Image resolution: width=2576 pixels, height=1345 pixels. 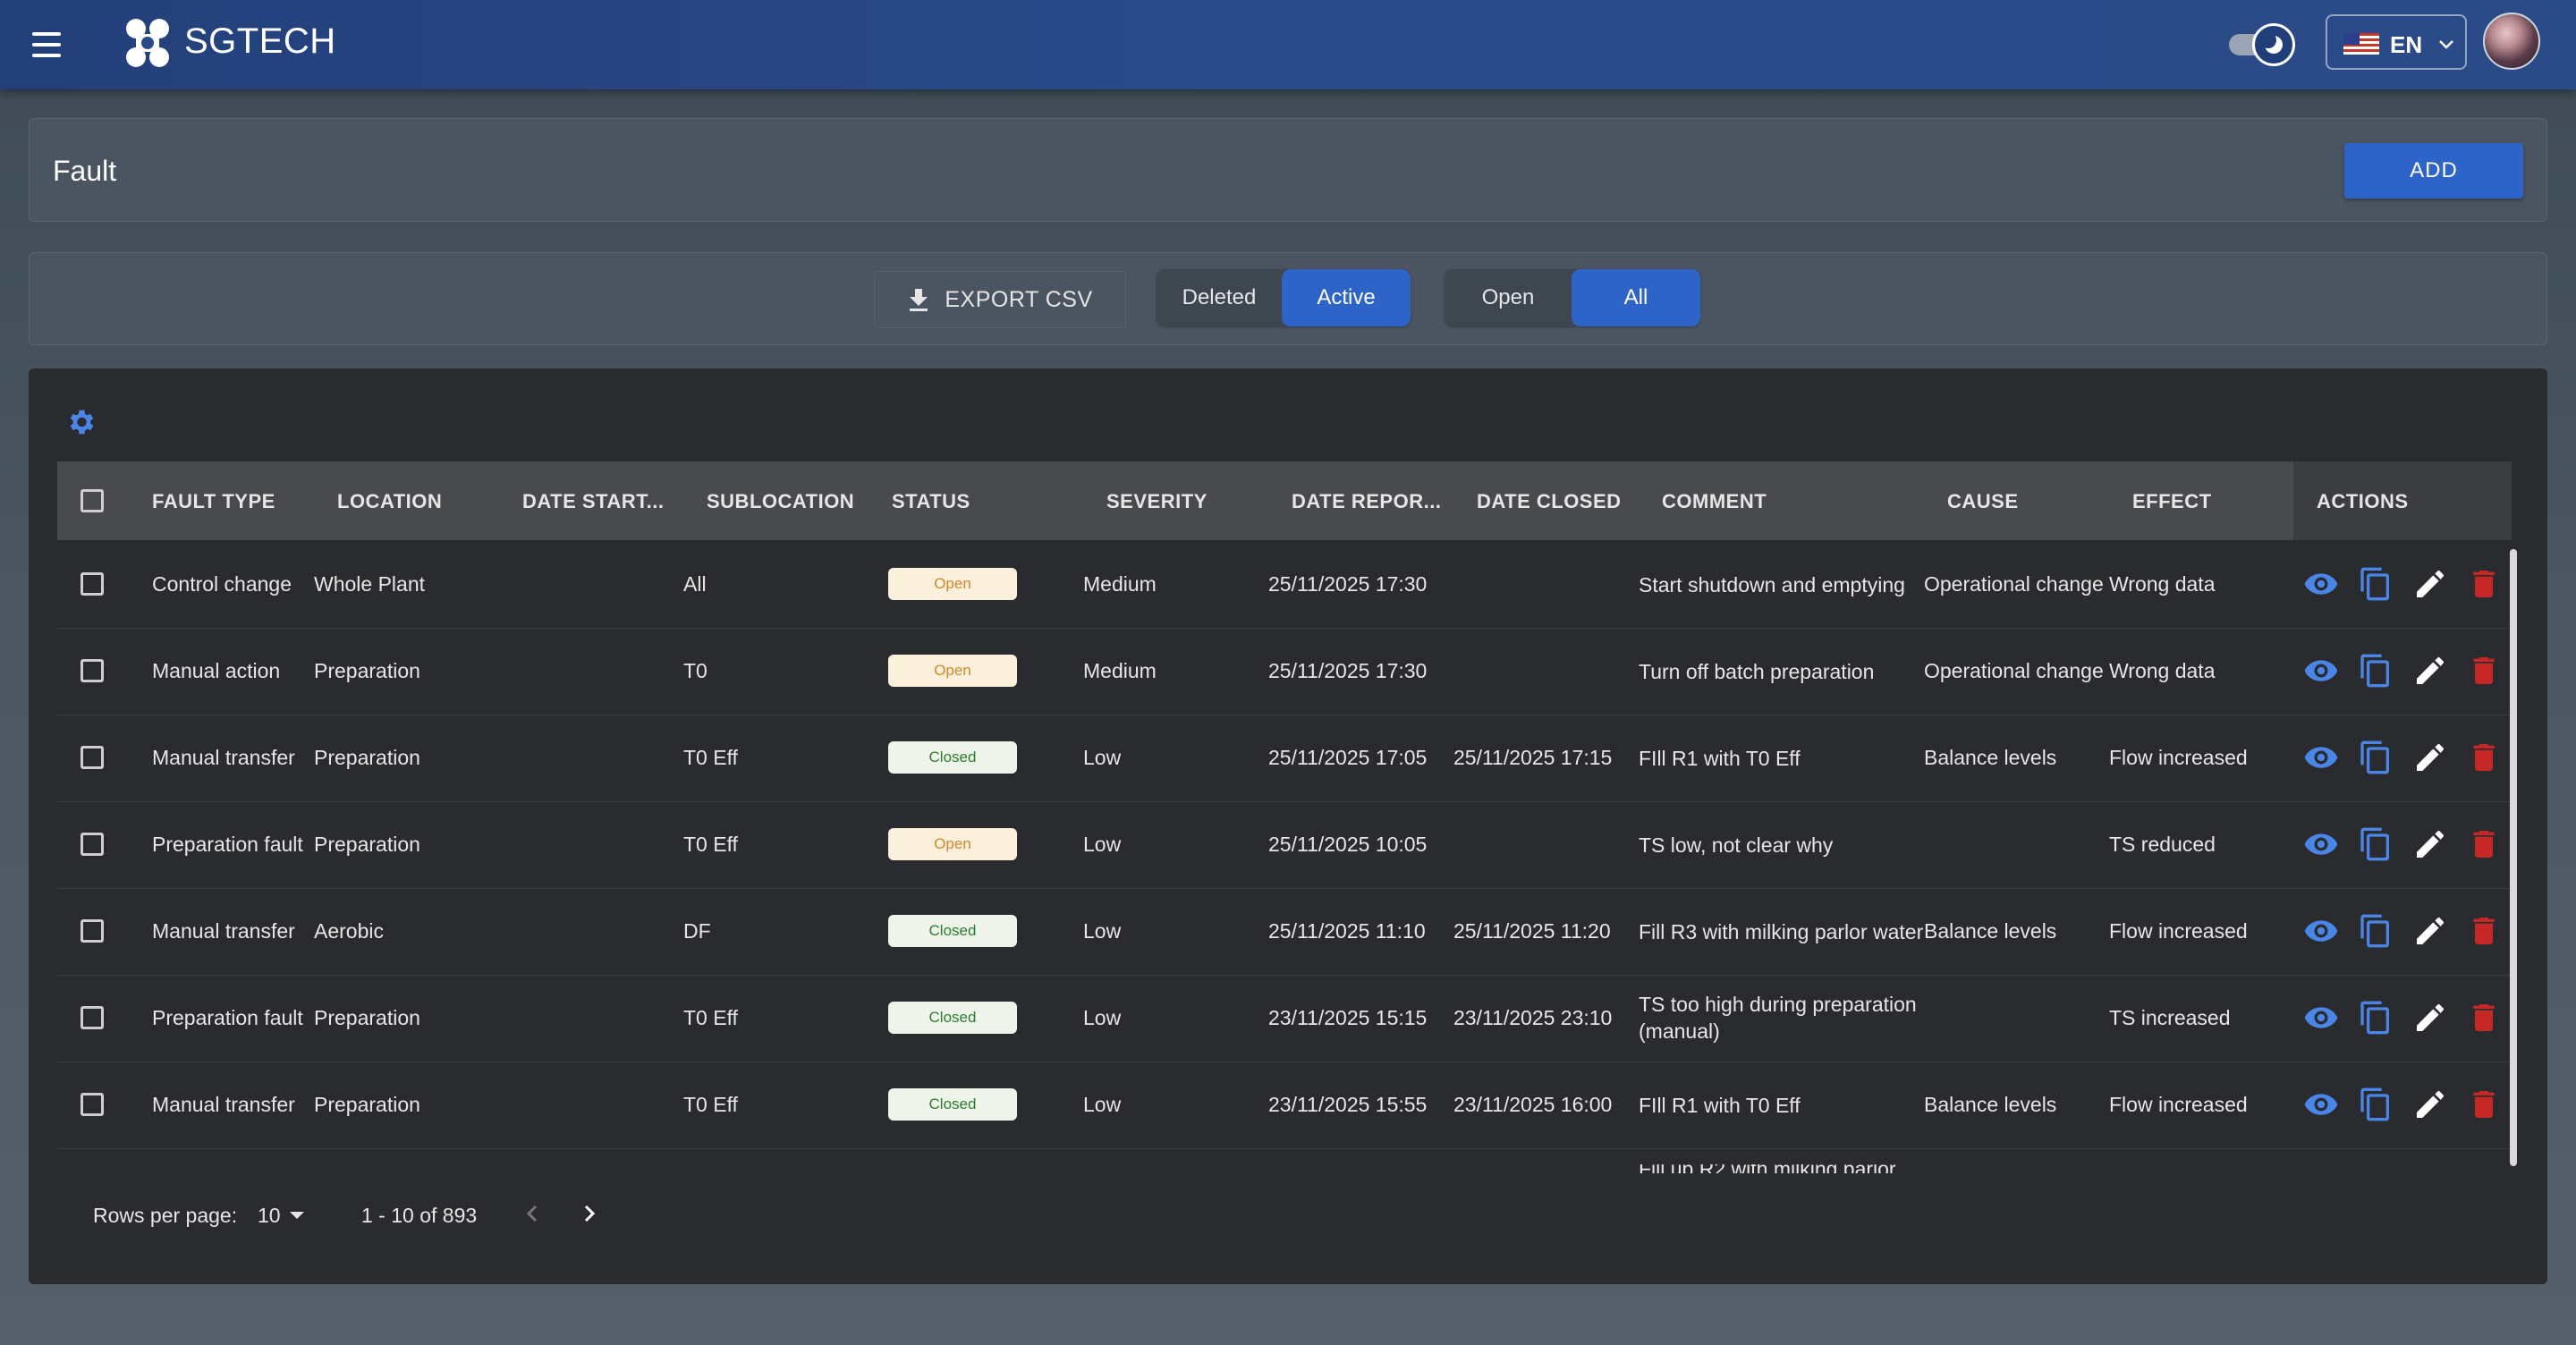 What do you see at coordinates (1636, 297) in the screenshot?
I see `filter-all: All` at bounding box center [1636, 297].